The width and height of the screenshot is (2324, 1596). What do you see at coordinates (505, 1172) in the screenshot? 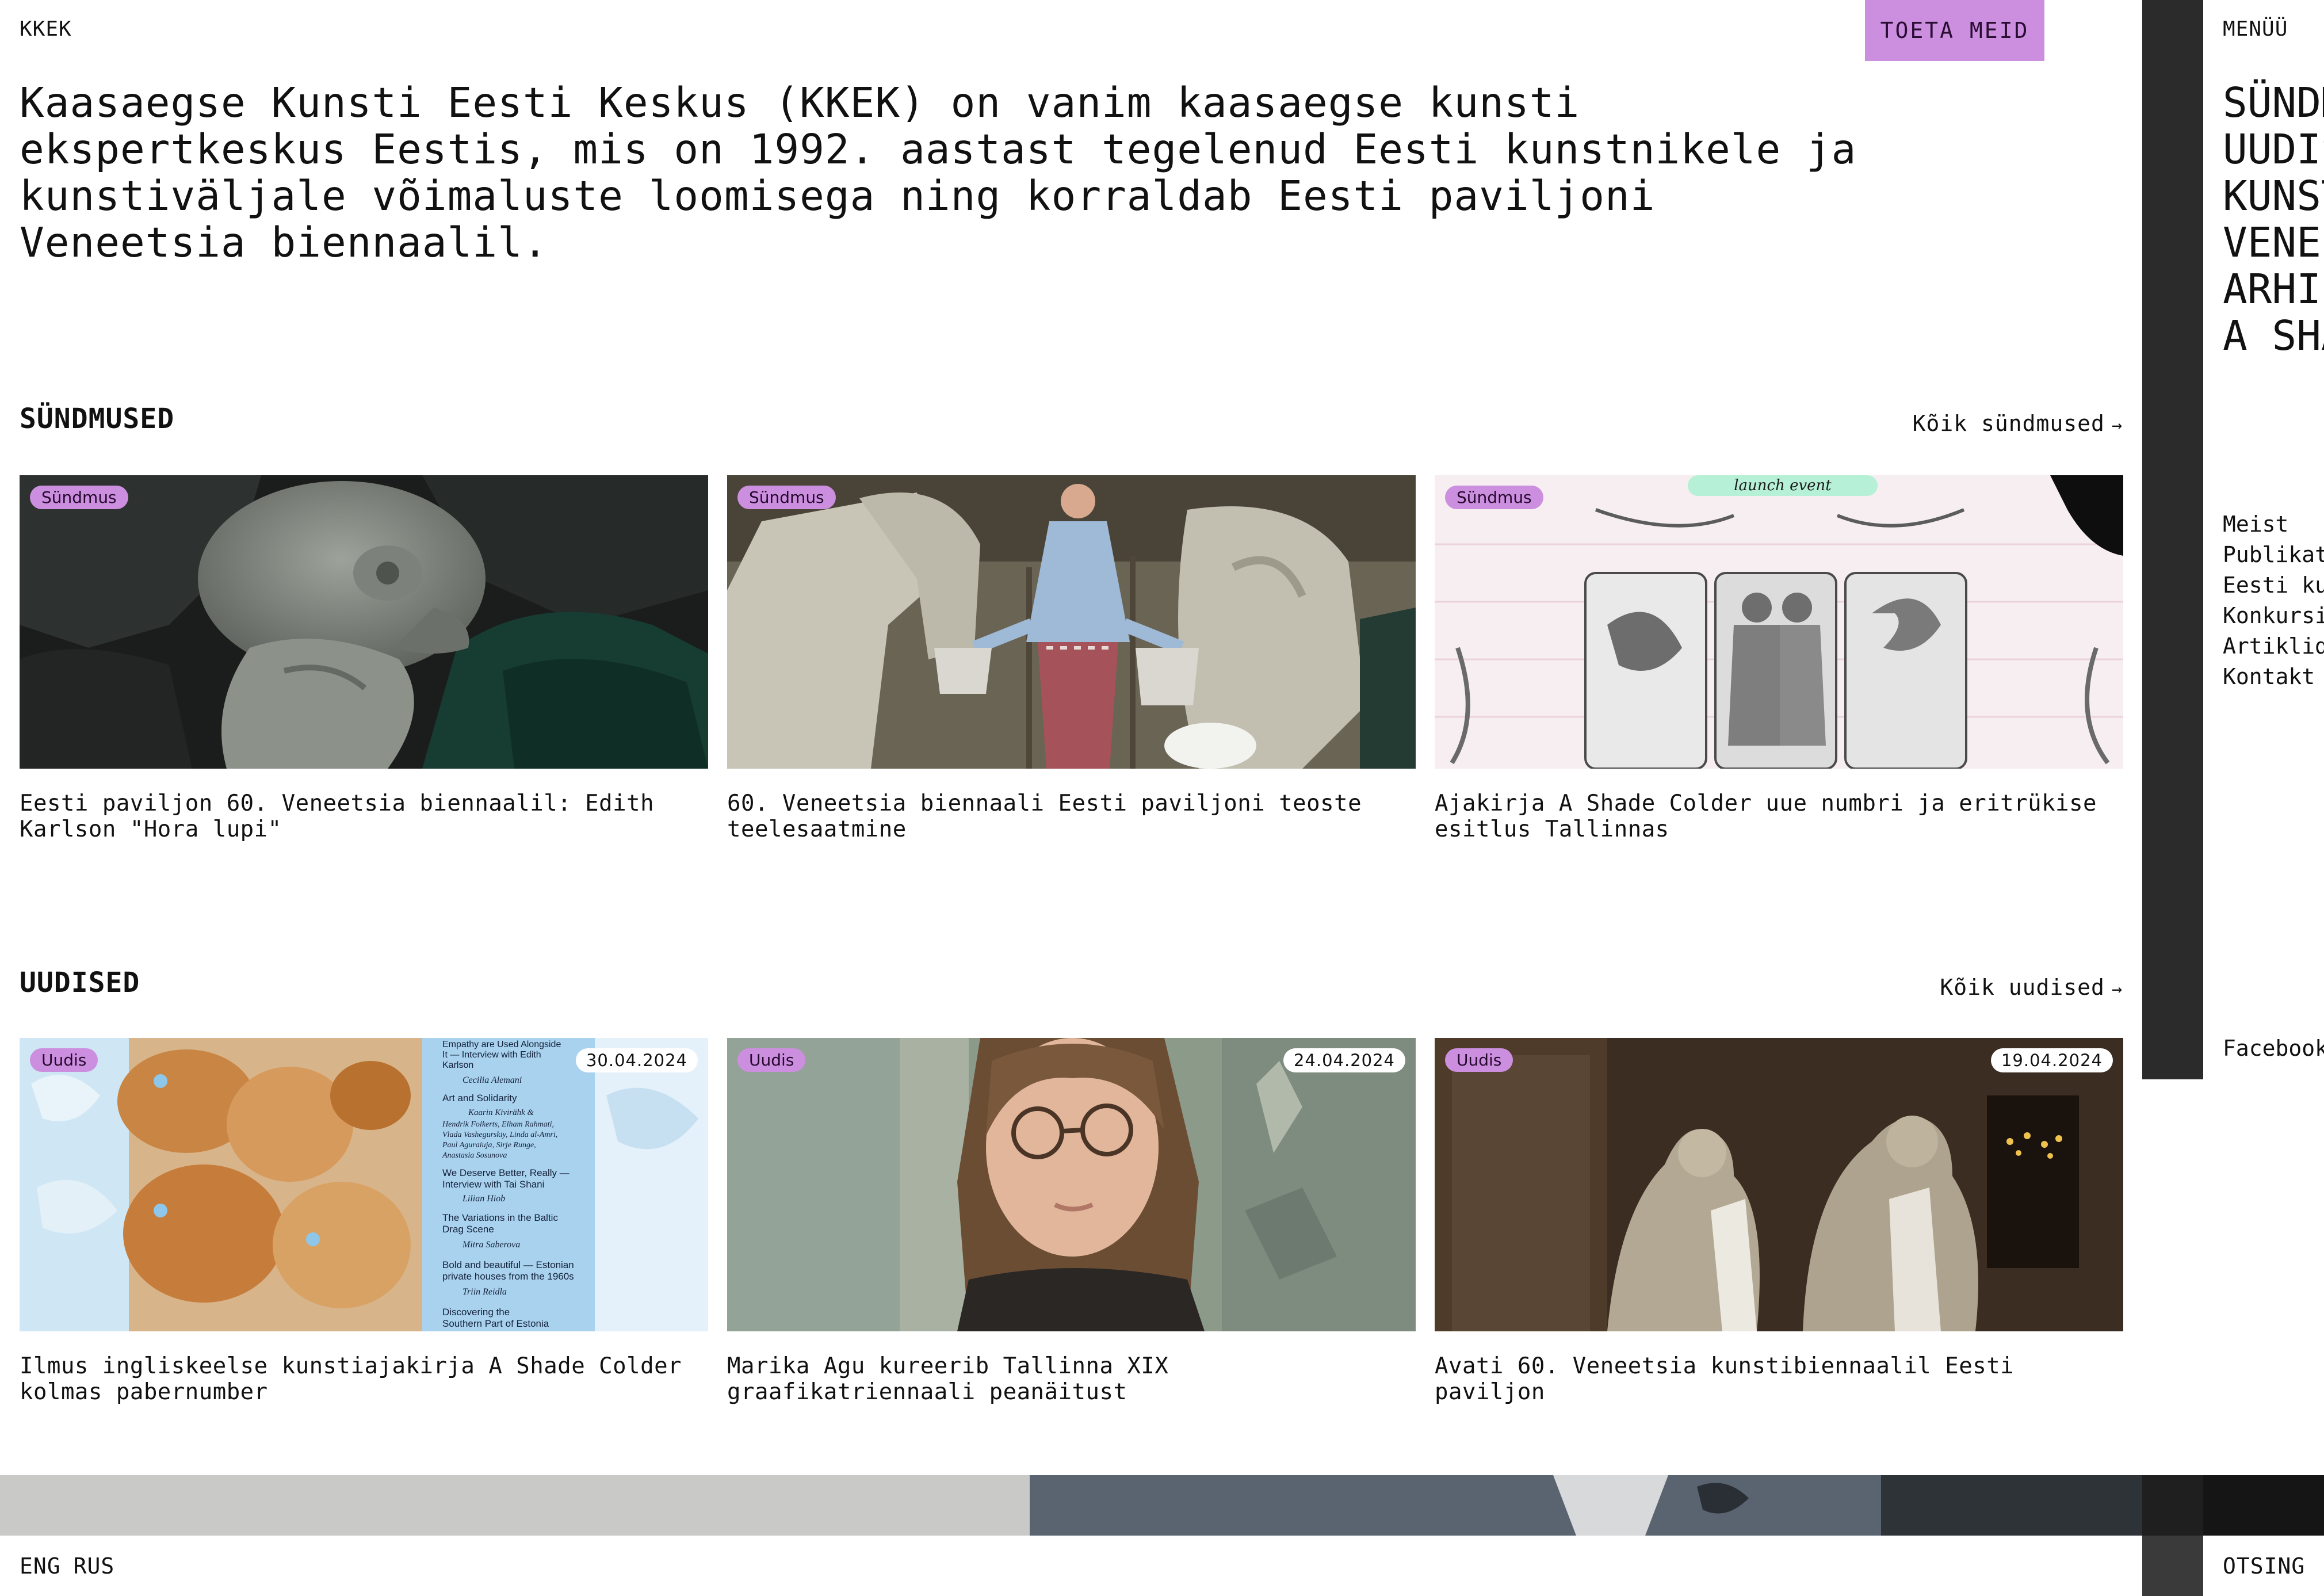
I see `svg-text: We Deserve Better, Really —` at bounding box center [505, 1172].